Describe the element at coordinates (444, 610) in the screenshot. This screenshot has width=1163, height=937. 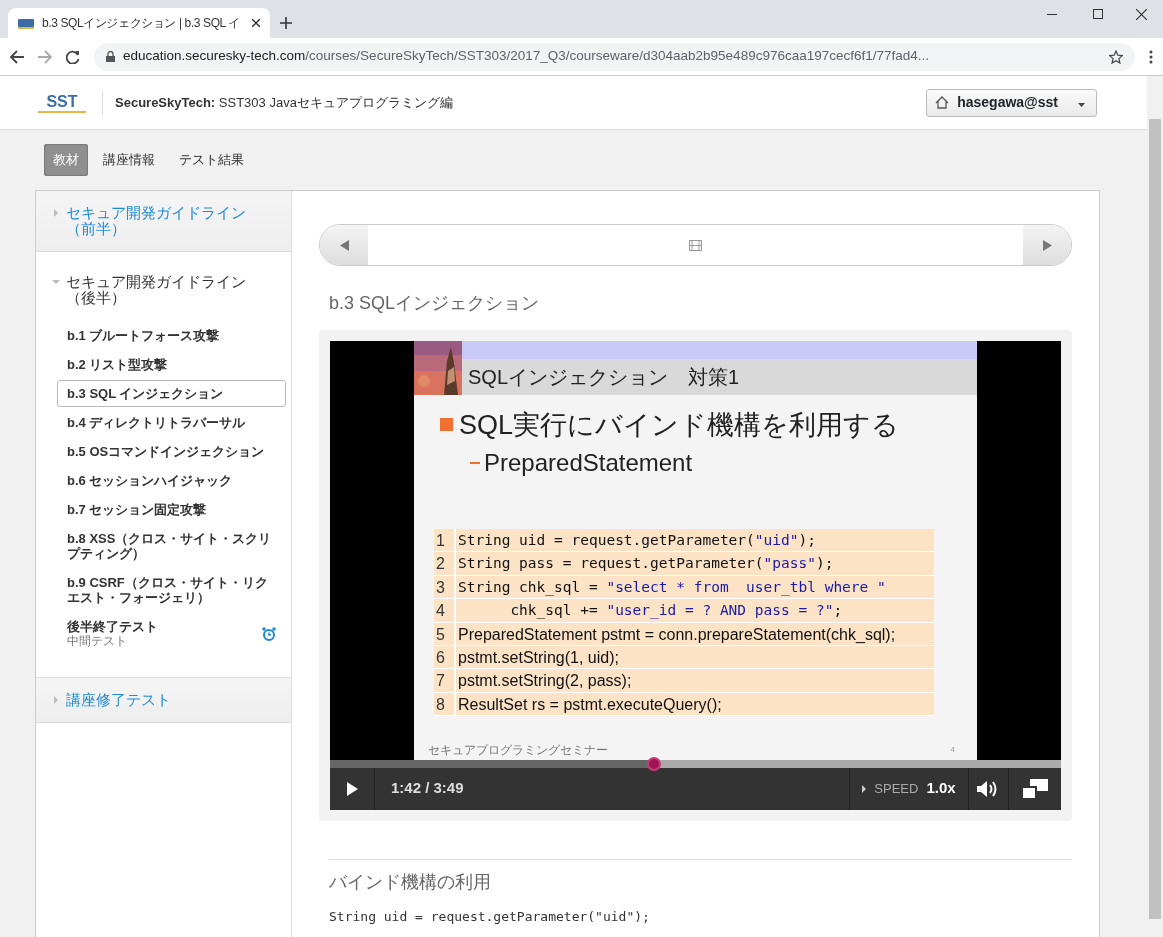
I see `line-number: 4` at that location.